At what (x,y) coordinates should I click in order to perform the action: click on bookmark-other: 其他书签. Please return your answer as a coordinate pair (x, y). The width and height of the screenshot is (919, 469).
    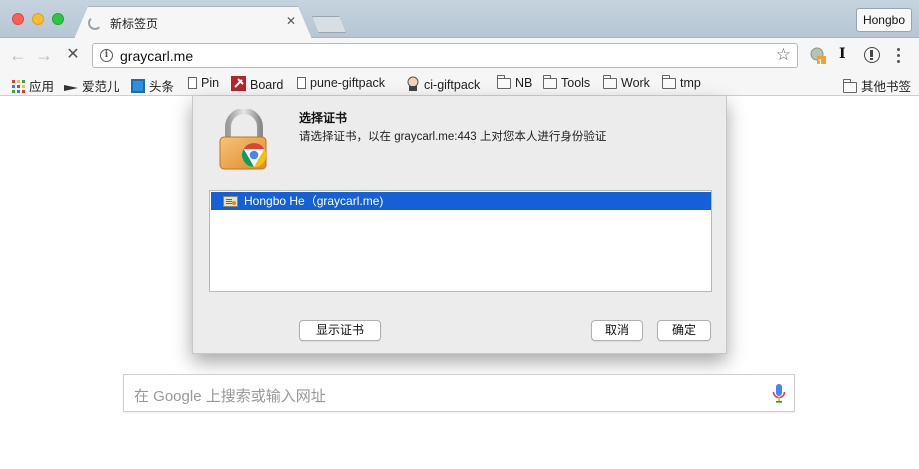
    Looking at the image, I should click on (877, 85).